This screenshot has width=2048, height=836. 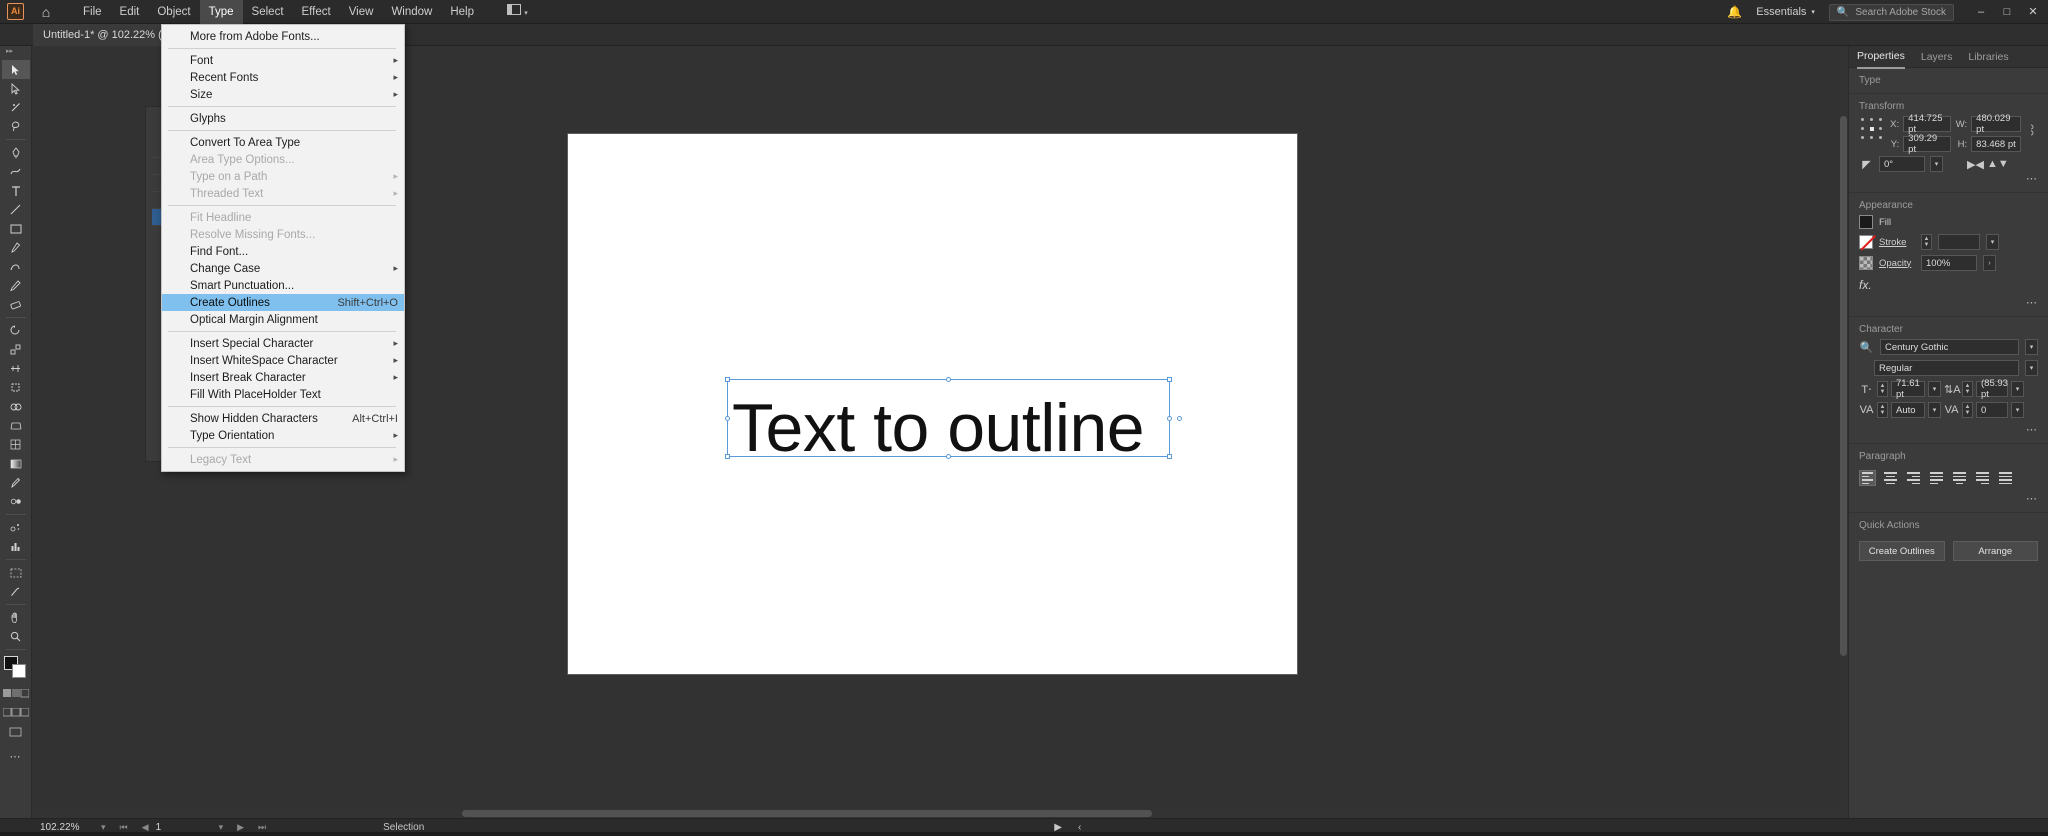 What do you see at coordinates (15, 69) in the screenshot?
I see `tool-selection` at bounding box center [15, 69].